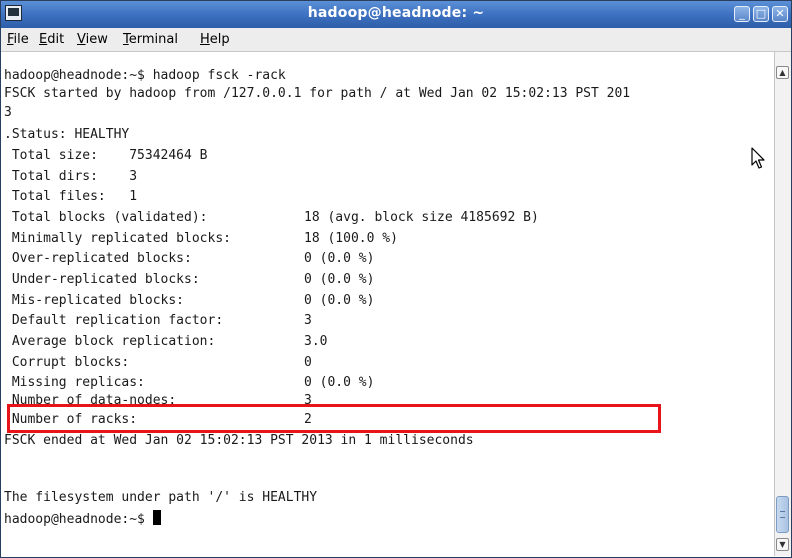 This screenshot has width=792, height=558. What do you see at coordinates (94, 300) in the screenshot?
I see `stat-label: Mis-replicated blocks:` at bounding box center [94, 300].